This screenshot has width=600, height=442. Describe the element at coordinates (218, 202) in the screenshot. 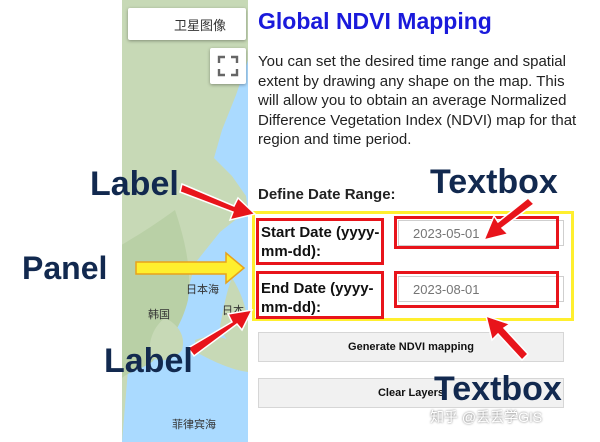

I see `arrow-label-top` at that location.